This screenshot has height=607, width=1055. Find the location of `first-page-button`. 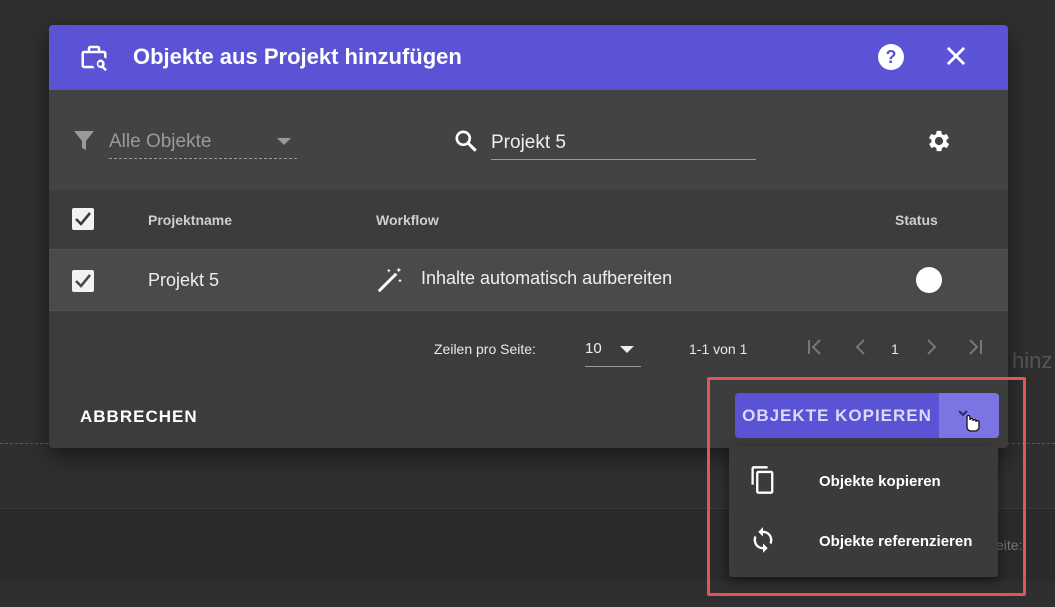

first-page-button is located at coordinates (815, 349).